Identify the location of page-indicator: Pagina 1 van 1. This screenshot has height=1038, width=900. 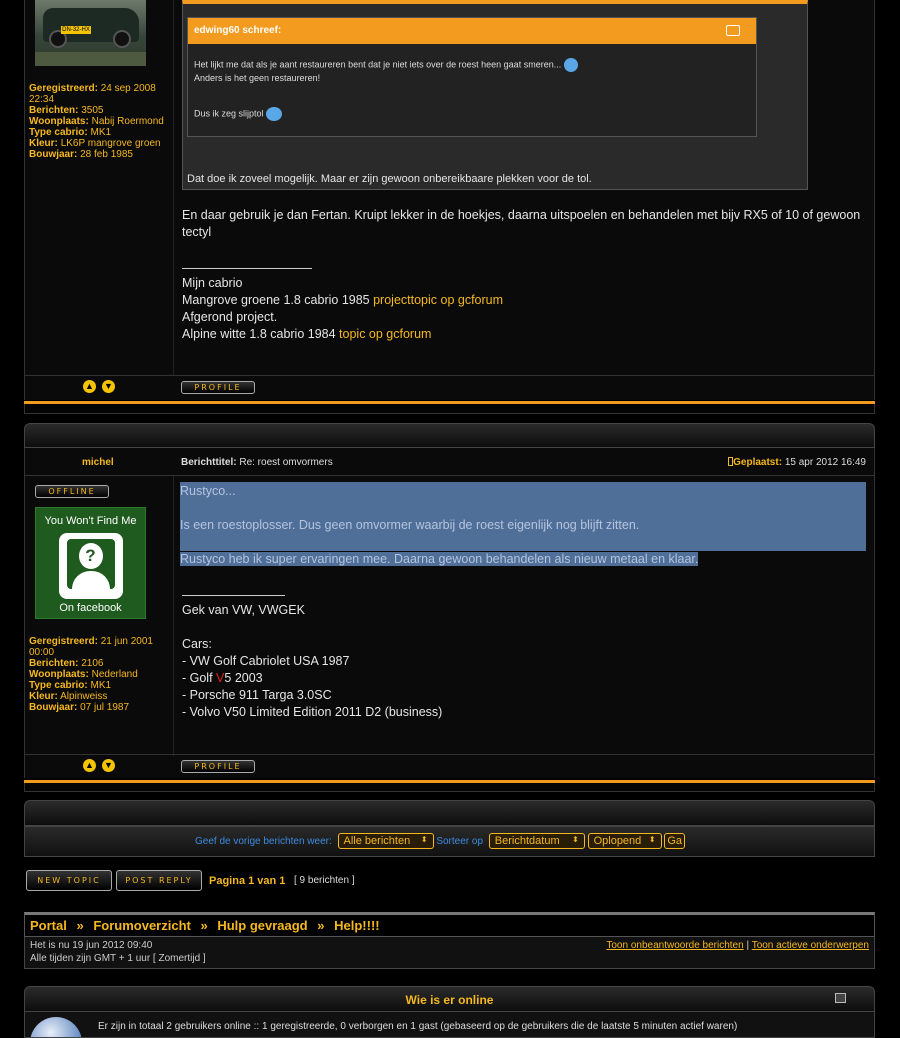
(247, 881).